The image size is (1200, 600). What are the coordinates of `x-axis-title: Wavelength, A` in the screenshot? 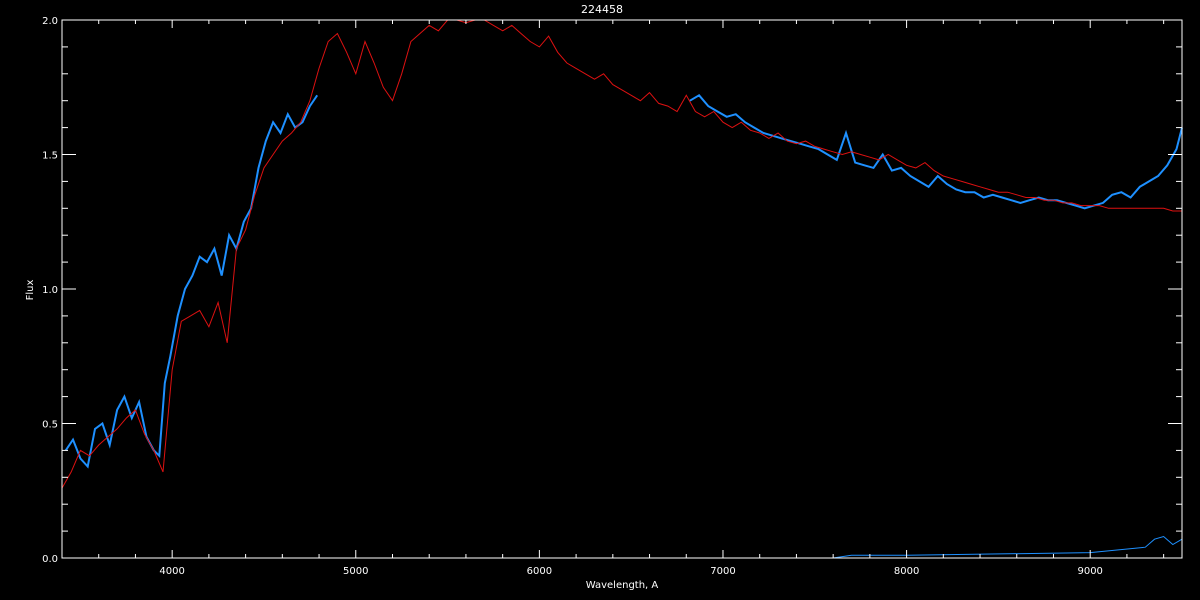 It's located at (622, 585).